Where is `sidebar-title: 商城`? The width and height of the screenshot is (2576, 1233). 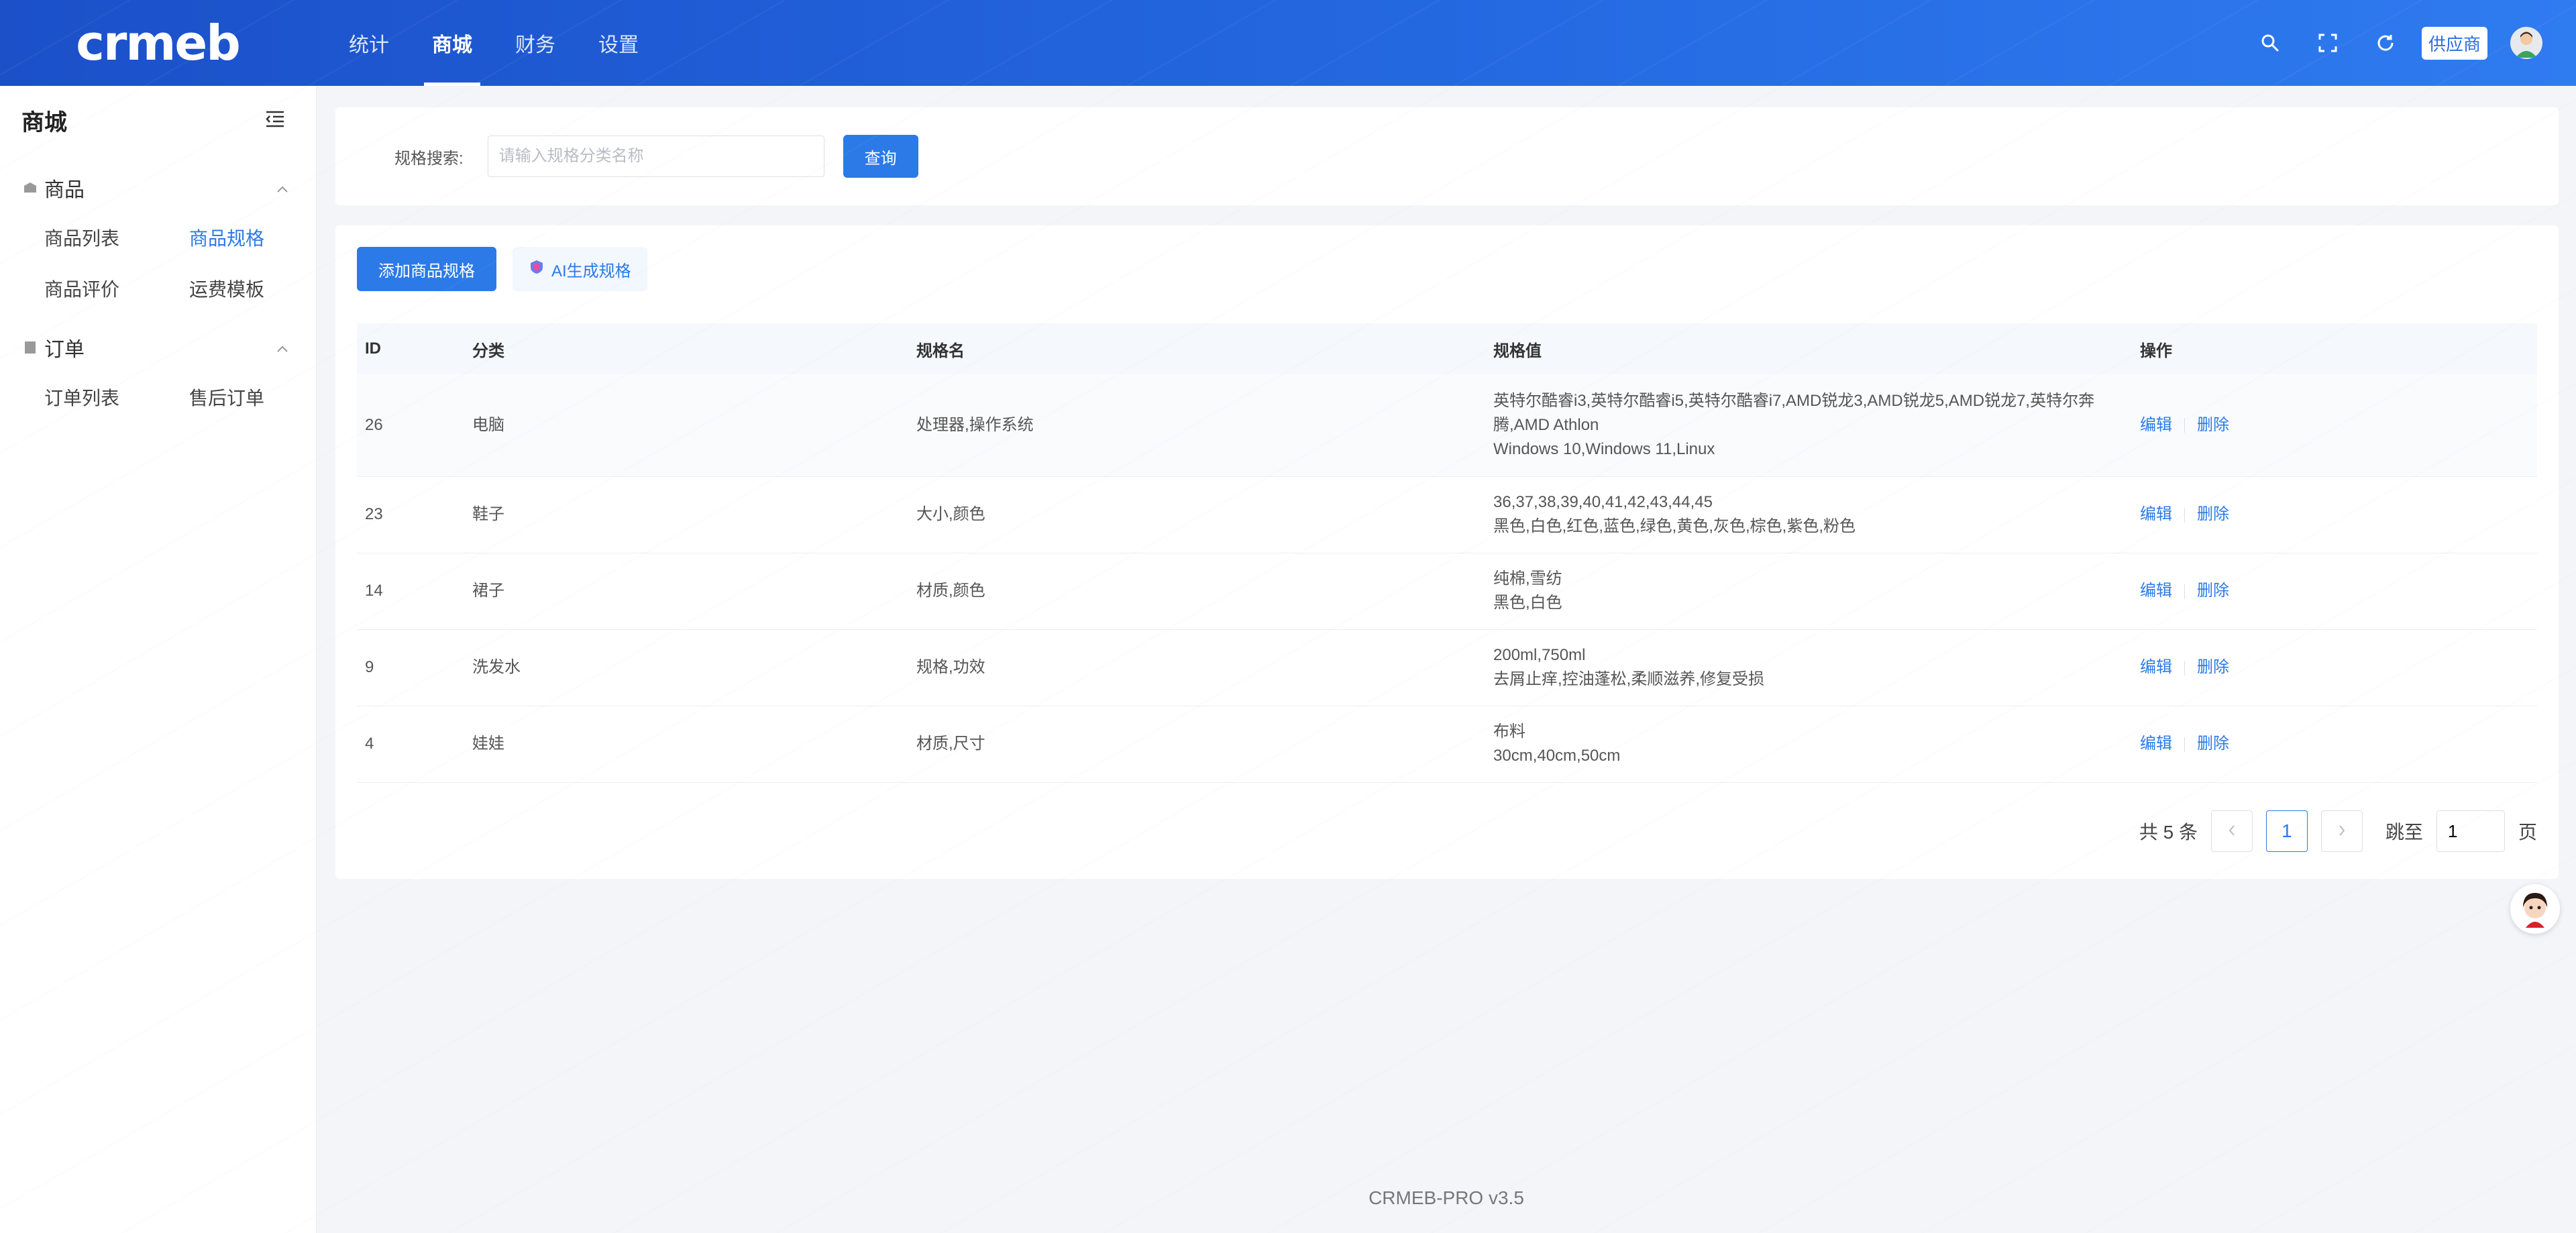 sidebar-title: 商城 is located at coordinates (44, 122).